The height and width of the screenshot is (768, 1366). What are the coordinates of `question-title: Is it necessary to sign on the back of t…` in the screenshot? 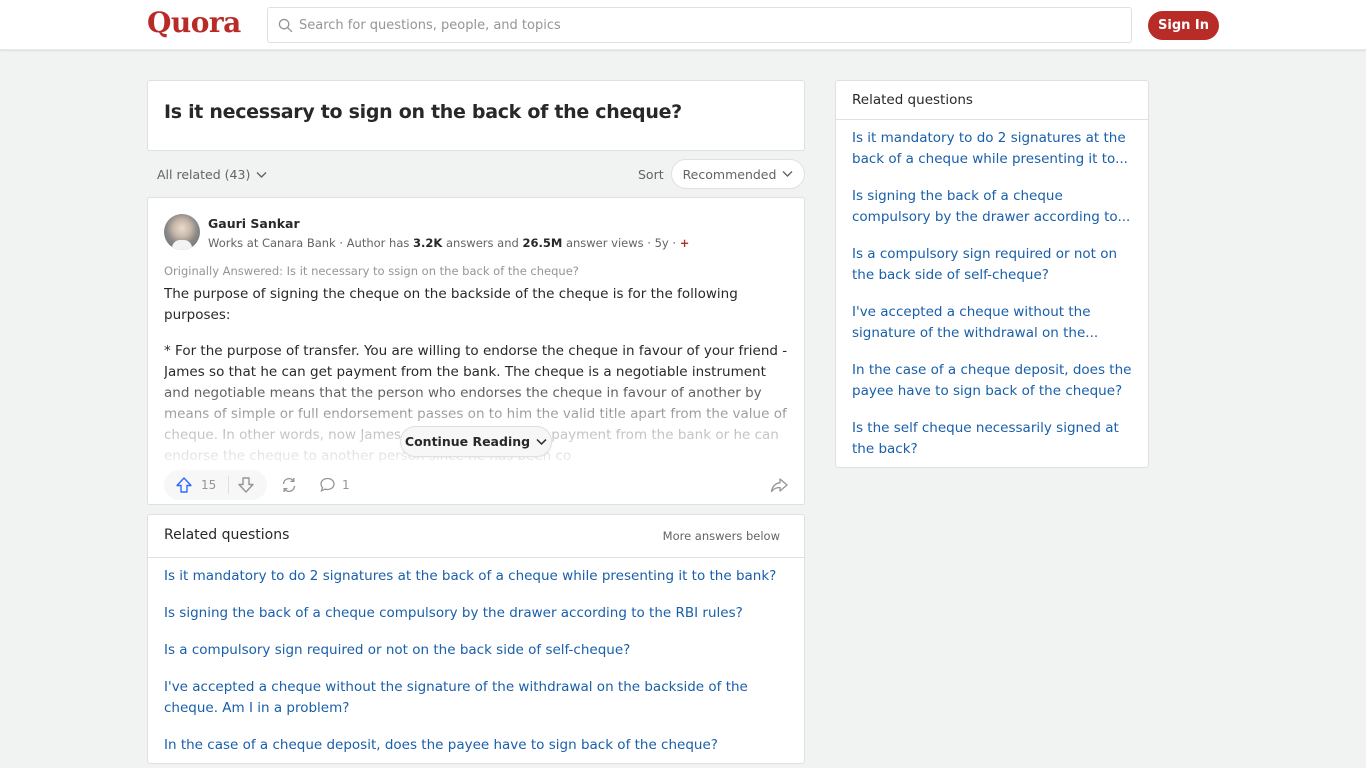 It's located at (423, 112).